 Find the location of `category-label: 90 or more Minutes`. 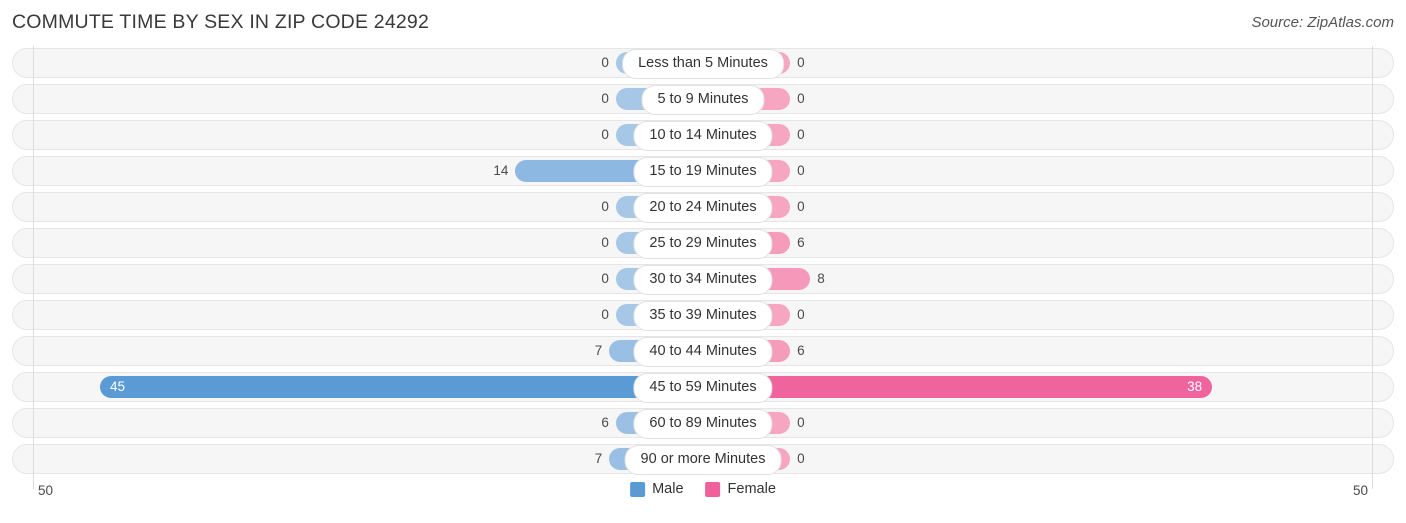

category-label: 90 or more Minutes is located at coordinates (703, 460).